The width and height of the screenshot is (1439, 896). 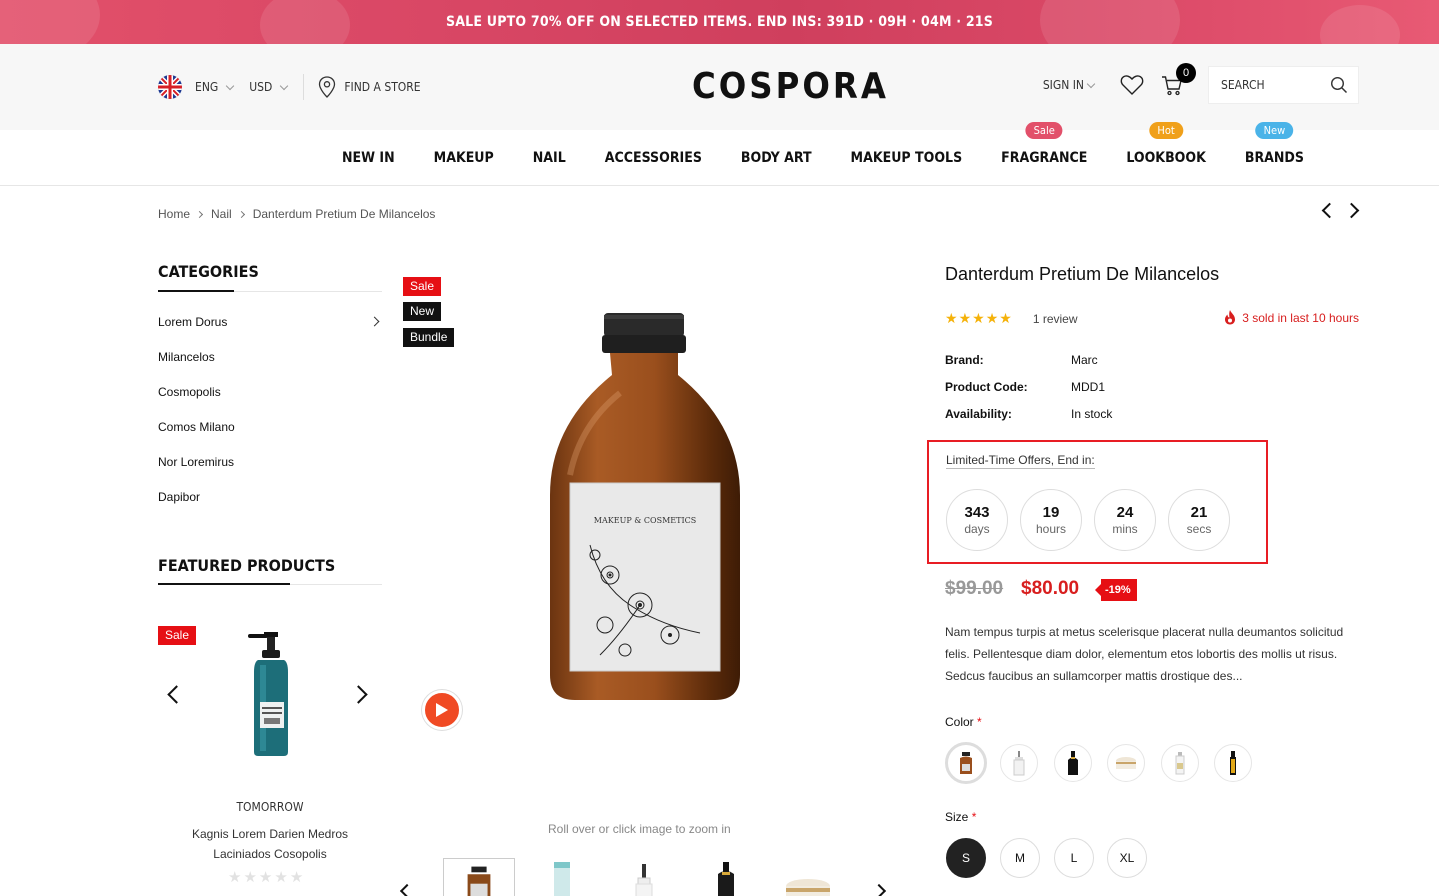 What do you see at coordinates (964, 360) in the screenshot?
I see `spec-label: Brand:` at bounding box center [964, 360].